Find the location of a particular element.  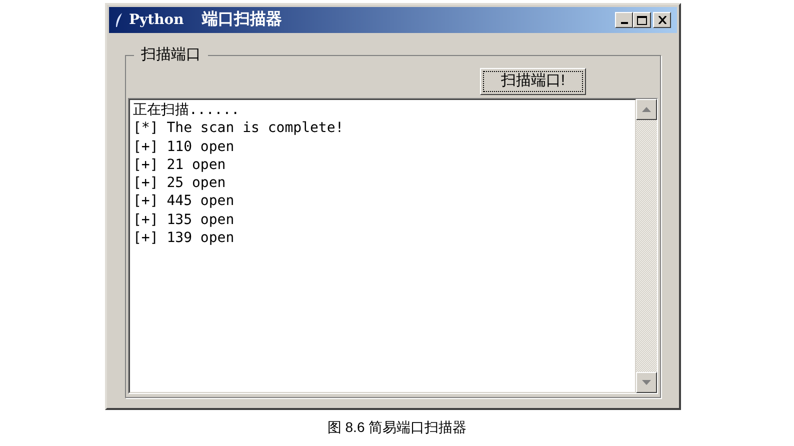

output-line: [+] 25 open is located at coordinates (180, 183).